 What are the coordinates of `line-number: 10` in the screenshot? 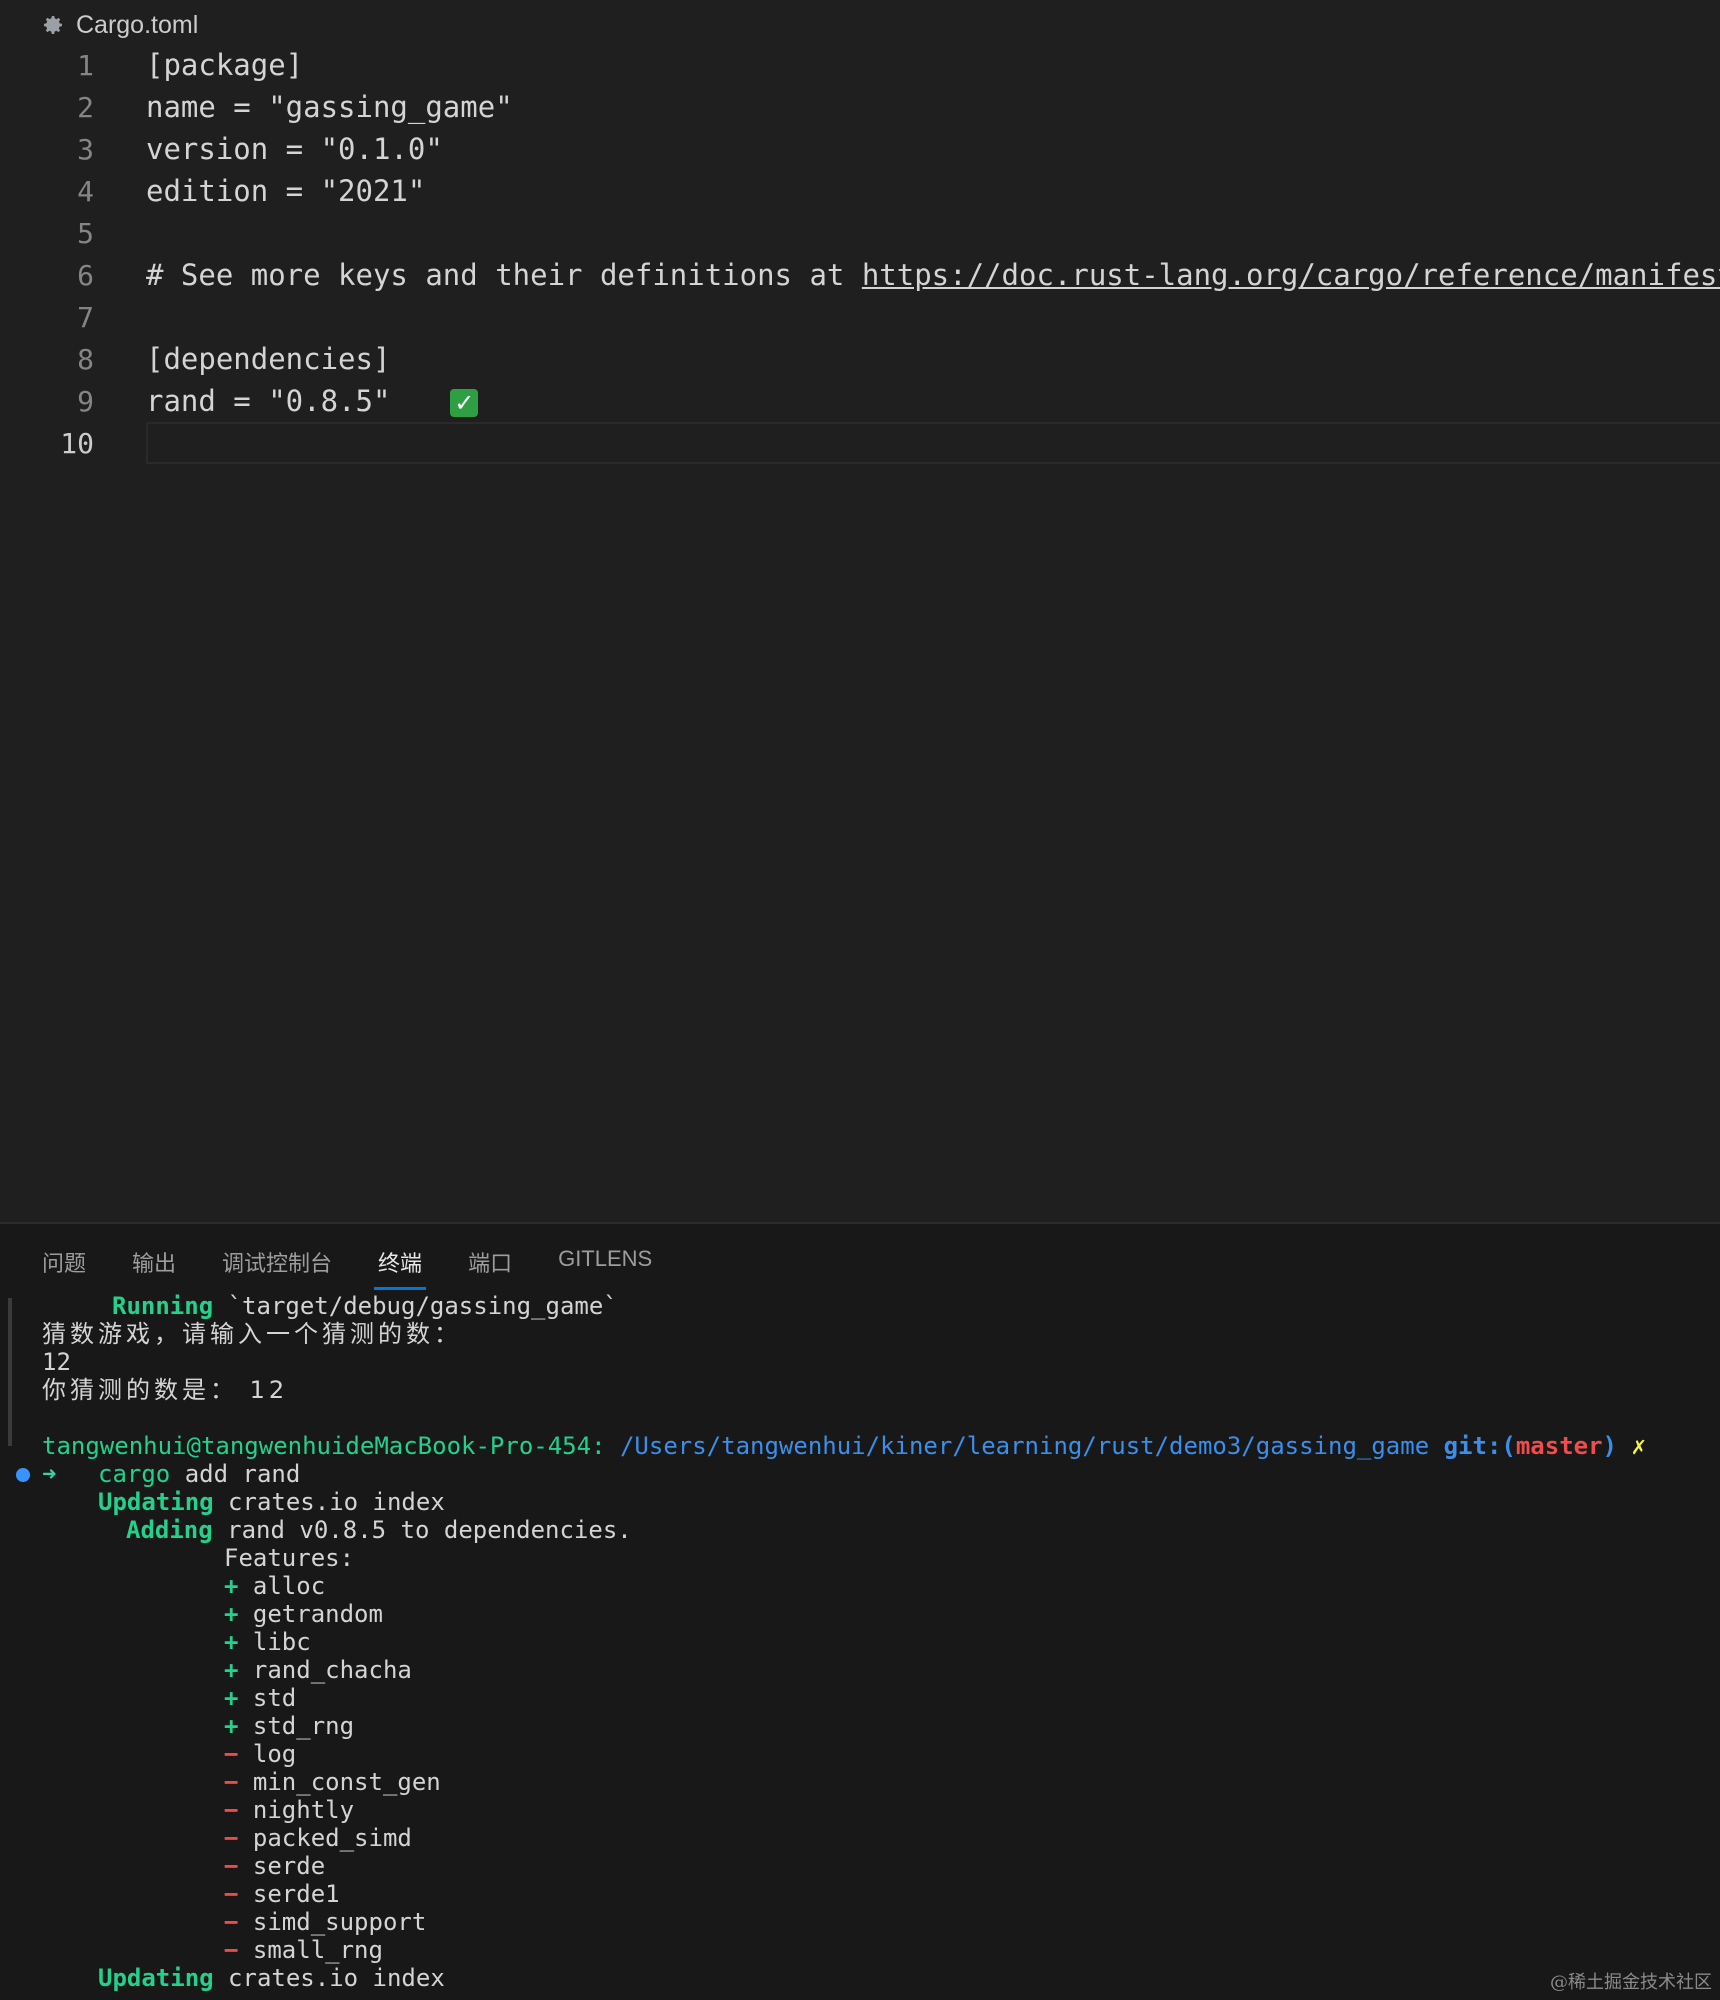 It's located at (77, 443).